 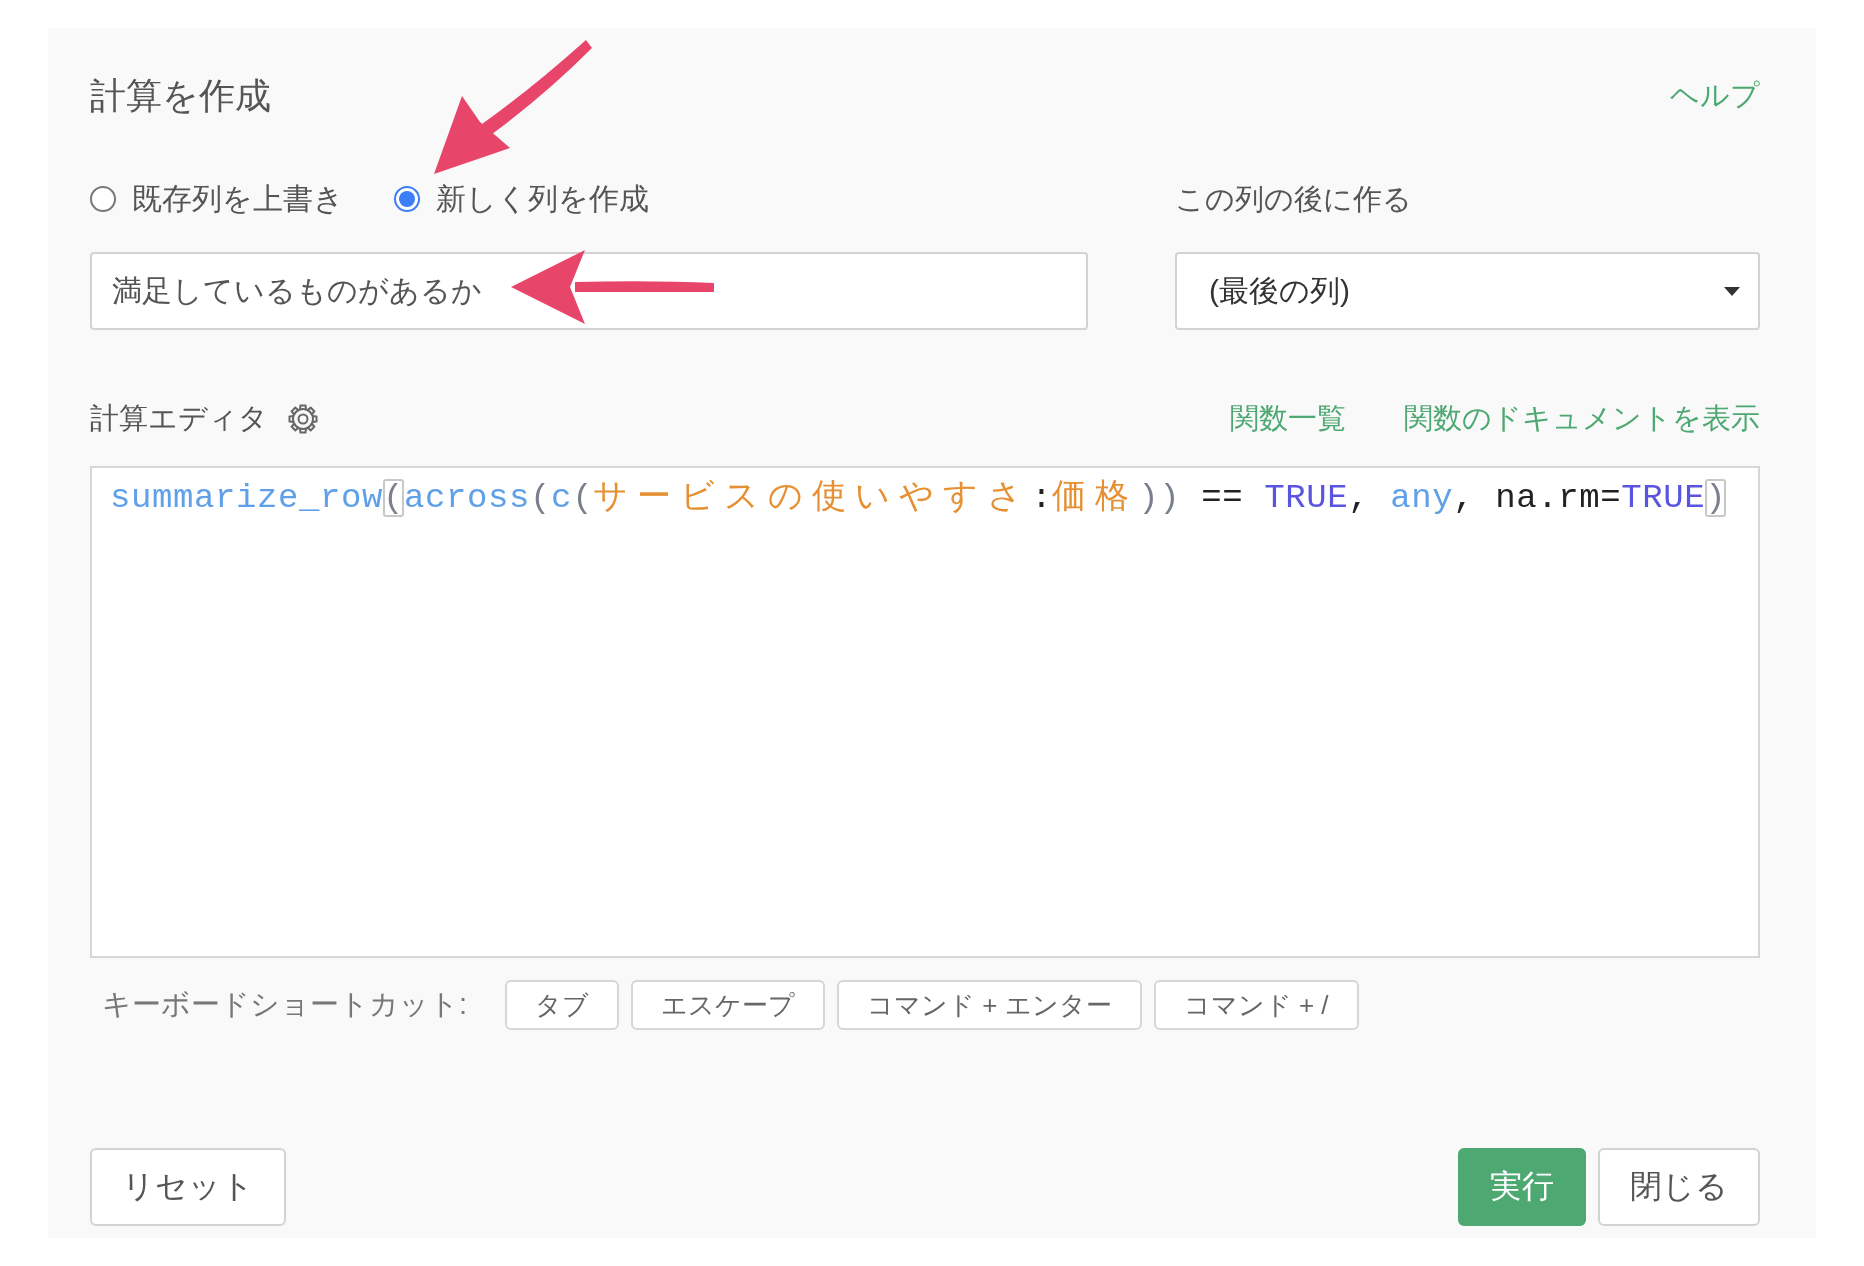 I want to click on column-position-dropdown: (最後の列), so click(x=1467, y=291).